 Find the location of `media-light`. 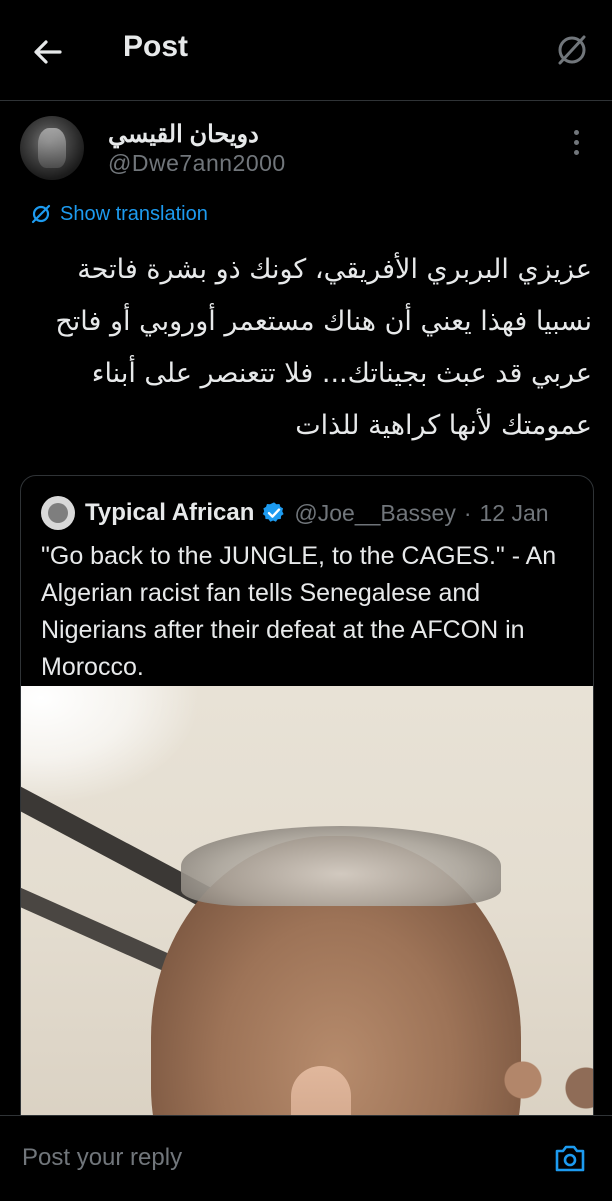

media-light is located at coordinates (111, 746).